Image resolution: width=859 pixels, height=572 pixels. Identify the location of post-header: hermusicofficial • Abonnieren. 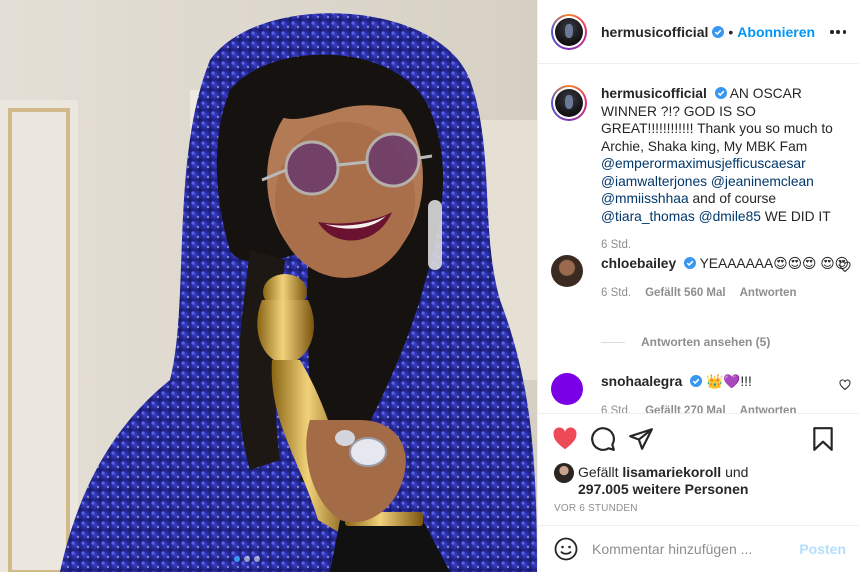
(698, 32).